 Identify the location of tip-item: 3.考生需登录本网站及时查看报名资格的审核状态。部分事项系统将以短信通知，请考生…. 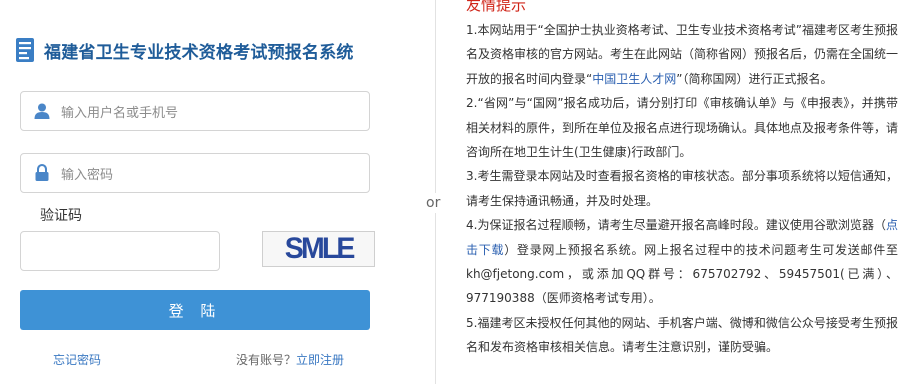
(682, 188).